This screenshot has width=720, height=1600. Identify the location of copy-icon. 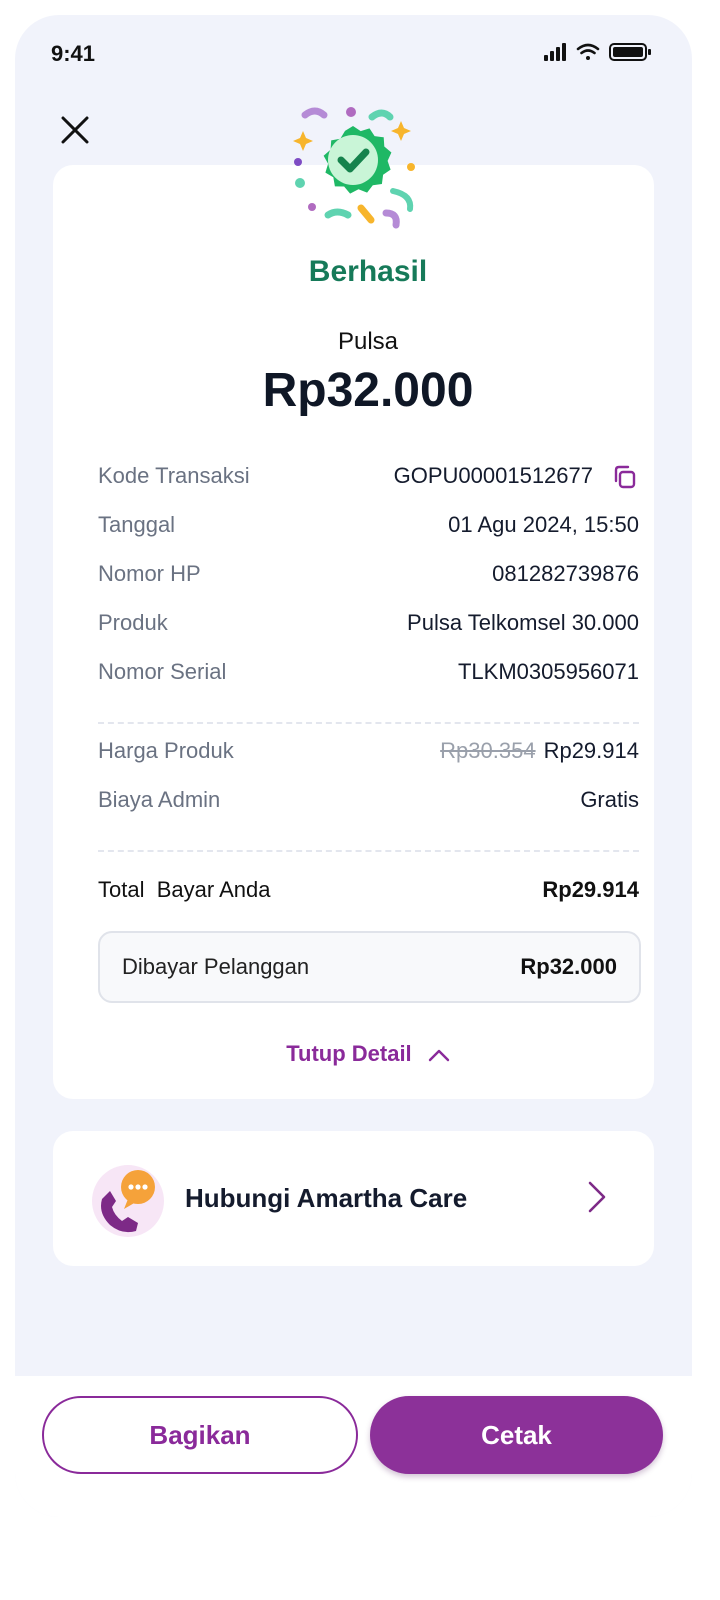
(625, 477).